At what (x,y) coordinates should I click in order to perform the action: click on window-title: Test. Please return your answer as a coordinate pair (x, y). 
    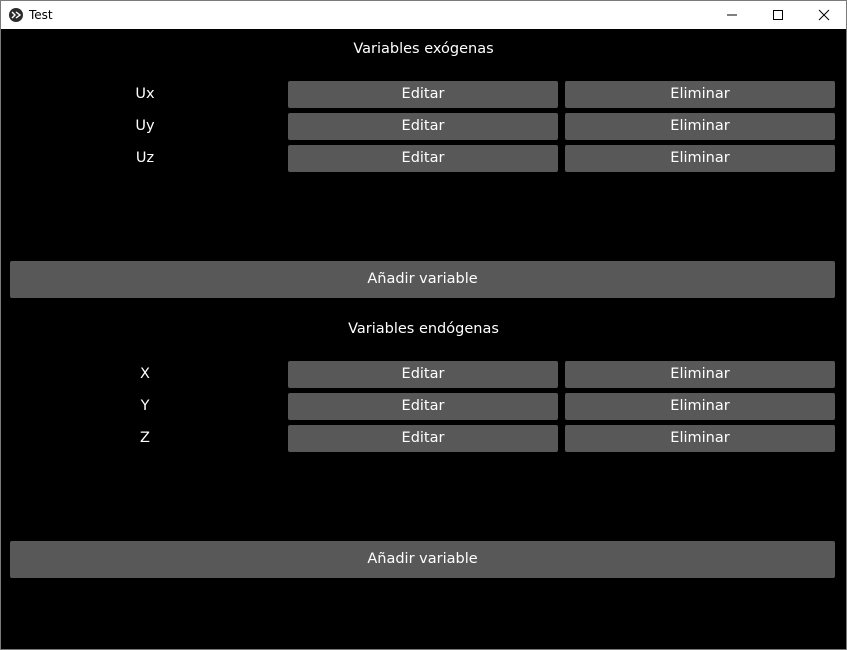
    Looking at the image, I should click on (41, 15).